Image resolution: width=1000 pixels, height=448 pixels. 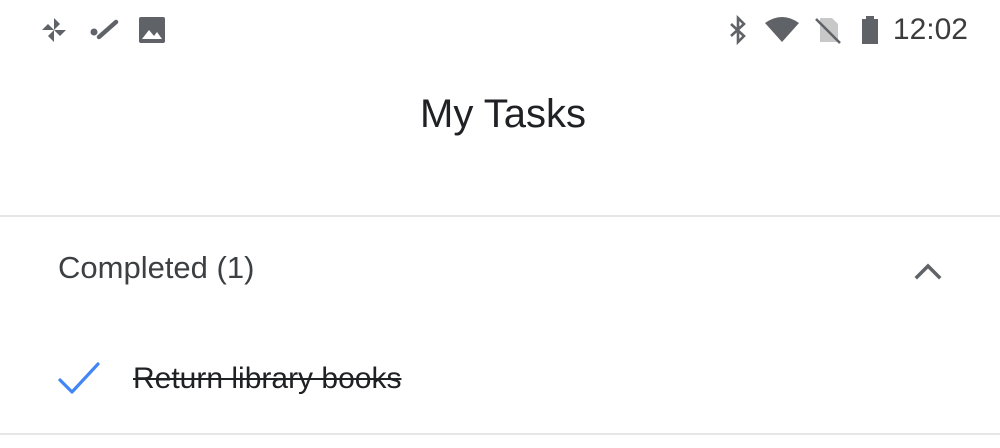 What do you see at coordinates (738, 30) in the screenshot?
I see `bluetooth-icon` at bounding box center [738, 30].